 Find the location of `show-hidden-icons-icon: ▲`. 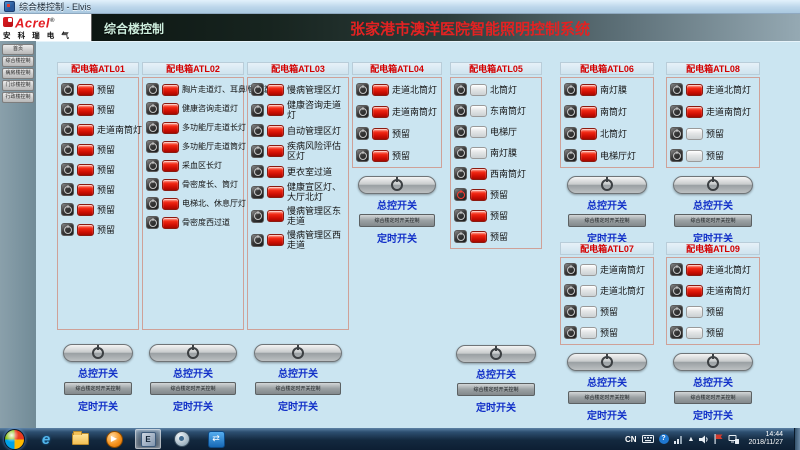

show-hidden-icons-icon: ▲ is located at coordinates (691, 439).